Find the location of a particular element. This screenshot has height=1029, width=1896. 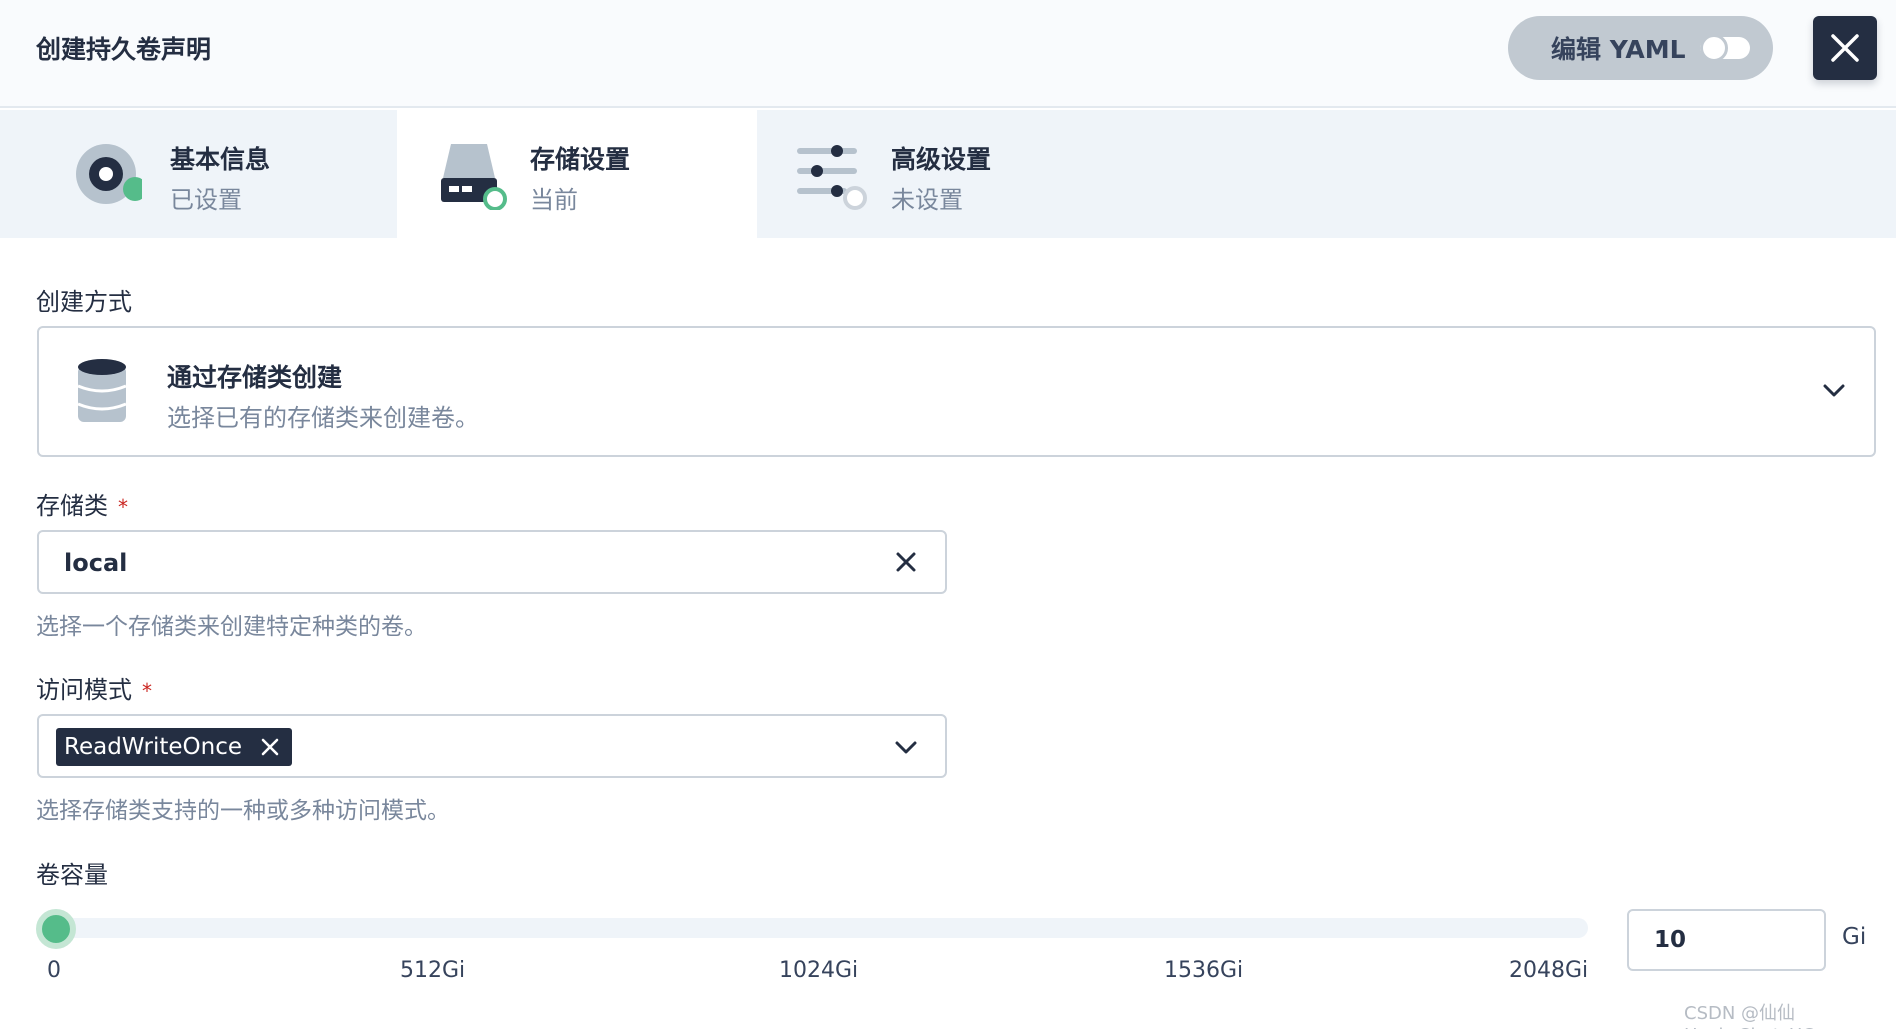

access-mode-hint: 选择存储类支持的一种或多种访问模式。 is located at coordinates (243, 811).